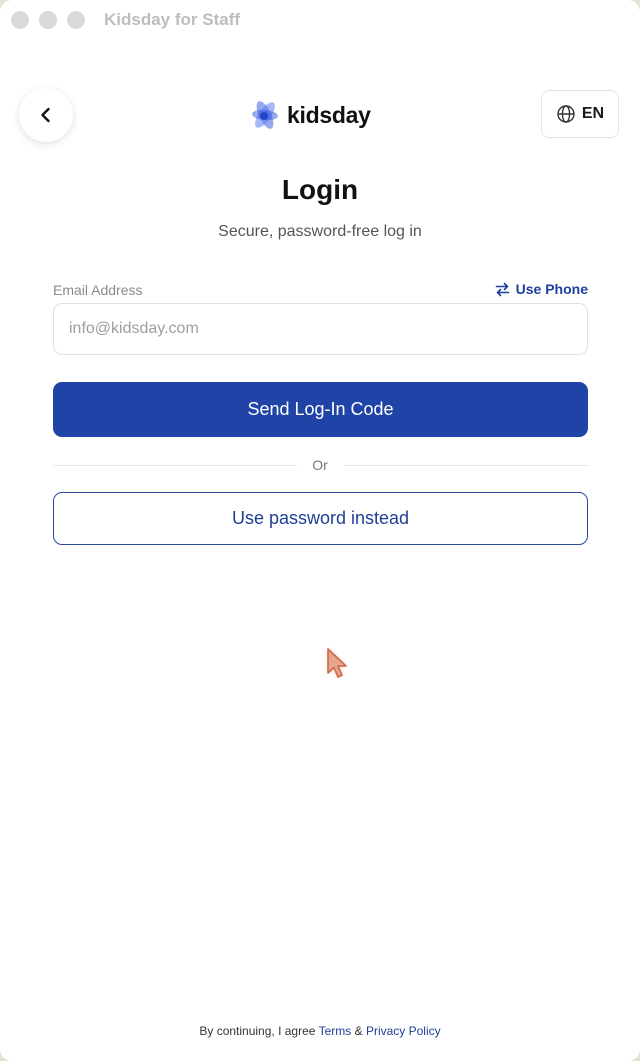  I want to click on close-window-button, so click(20, 20).